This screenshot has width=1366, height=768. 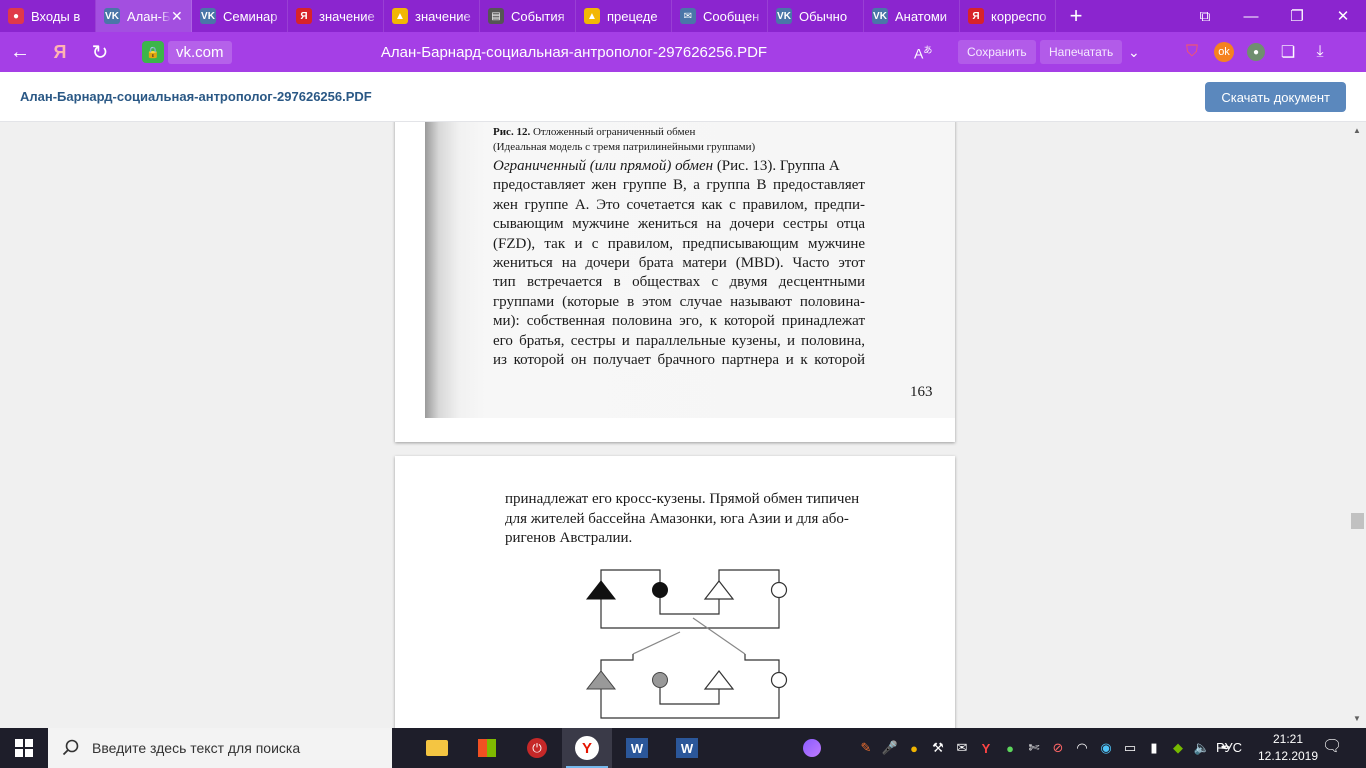 What do you see at coordinates (962, 748) in the screenshot?
I see `mail-icon: ✉` at bounding box center [962, 748].